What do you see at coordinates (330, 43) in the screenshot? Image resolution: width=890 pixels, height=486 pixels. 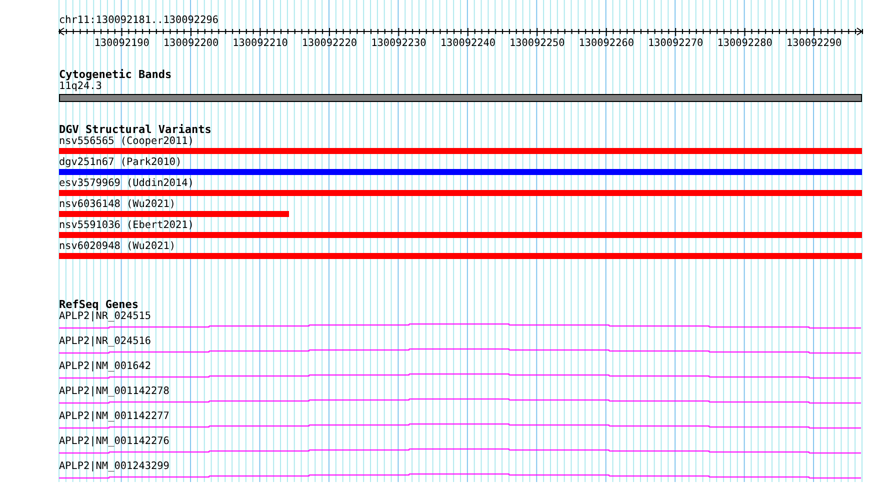 I see `tick-label: 130092220` at bounding box center [330, 43].